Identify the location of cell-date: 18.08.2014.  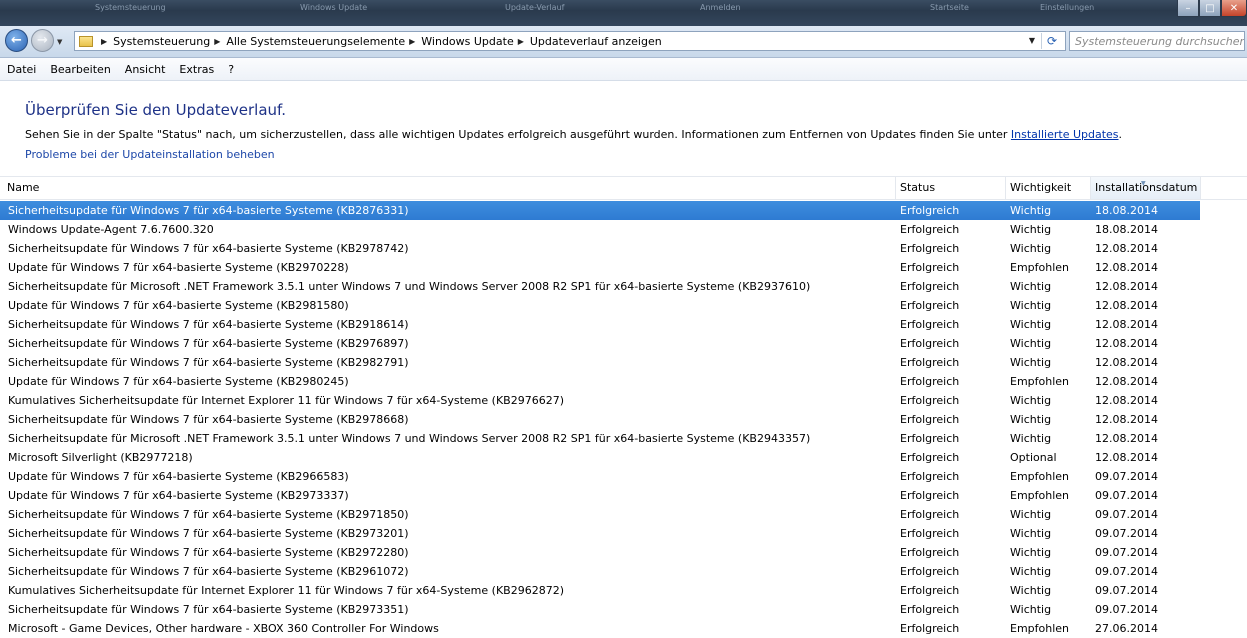
(1126, 210).